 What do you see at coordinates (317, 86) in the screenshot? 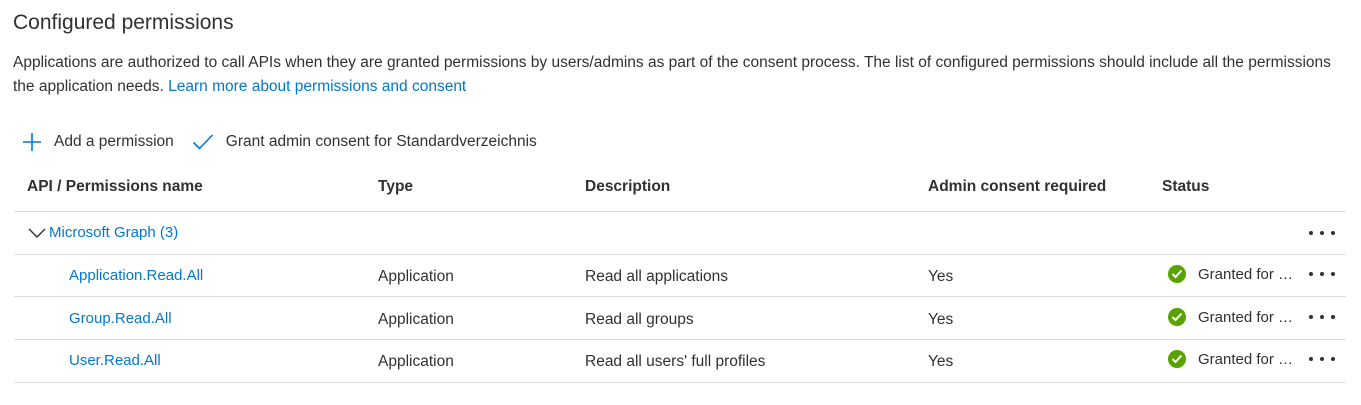
I see `learn-more-link: Learn more about permissions and consent` at bounding box center [317, 86].